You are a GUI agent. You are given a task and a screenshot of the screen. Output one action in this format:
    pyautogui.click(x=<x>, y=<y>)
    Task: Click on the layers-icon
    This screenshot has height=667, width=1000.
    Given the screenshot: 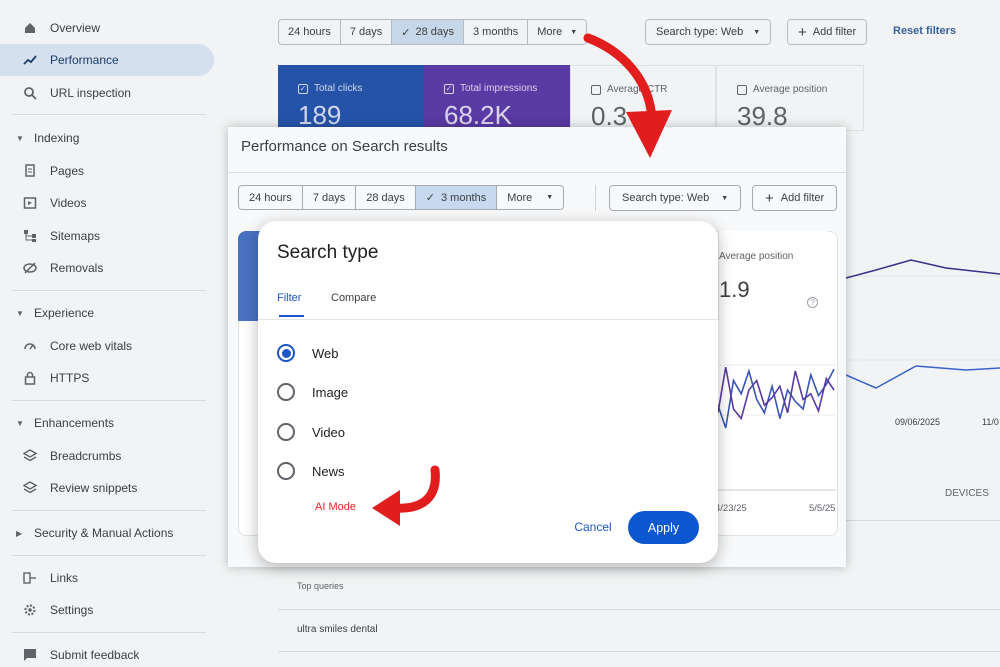 What is the action you would take?
    pyautogui.click(x=30, y=456)
    